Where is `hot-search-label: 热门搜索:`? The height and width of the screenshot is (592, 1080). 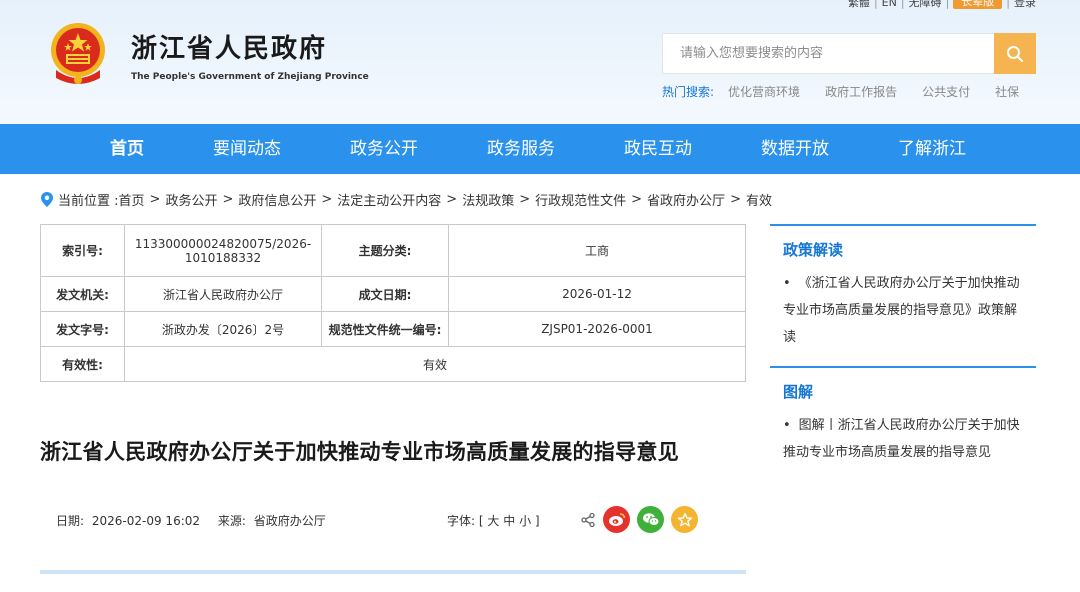
hot-search-label: 热门搜索: is located at coordinates (688, 92).